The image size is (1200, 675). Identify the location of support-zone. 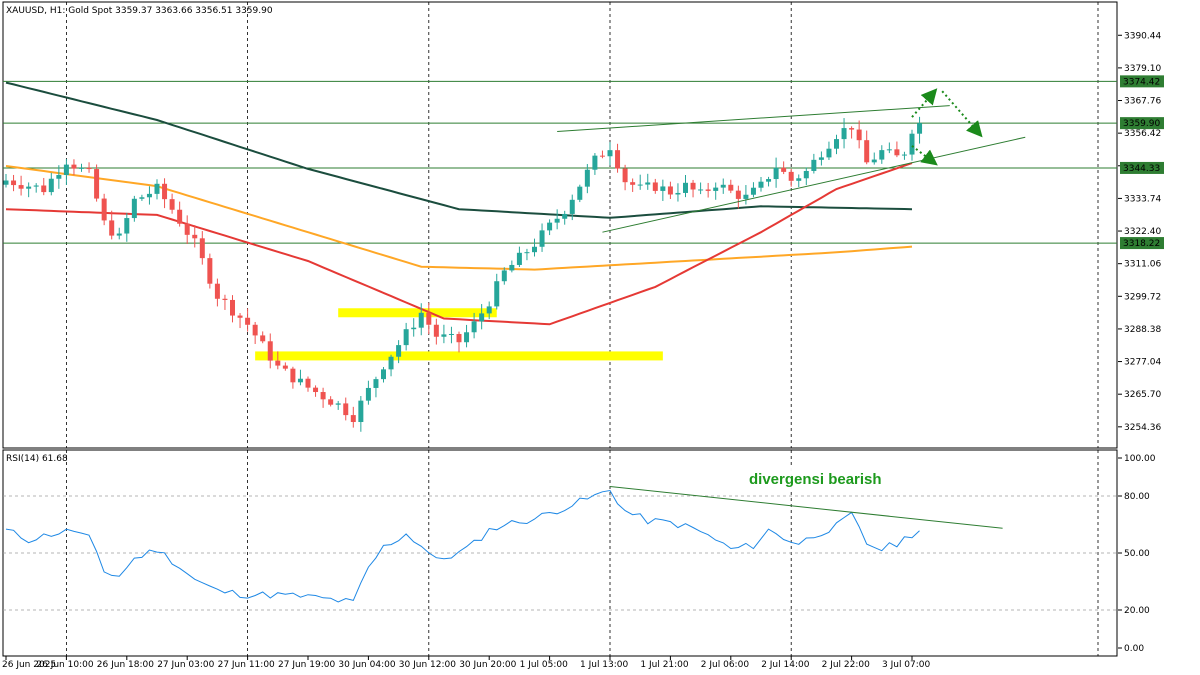
(417, 313).